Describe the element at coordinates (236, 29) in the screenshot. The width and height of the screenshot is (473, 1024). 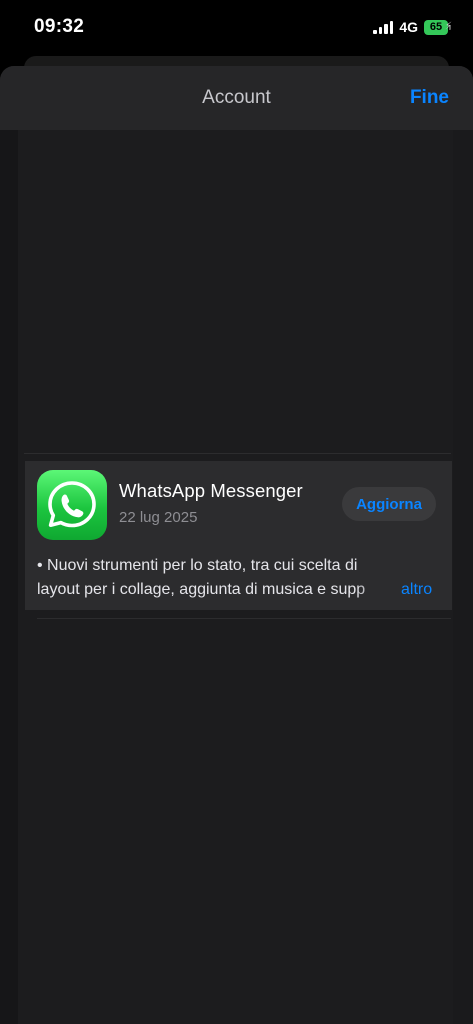
I see `status-bar: 09:32 4G 65 ⚡` at that location.